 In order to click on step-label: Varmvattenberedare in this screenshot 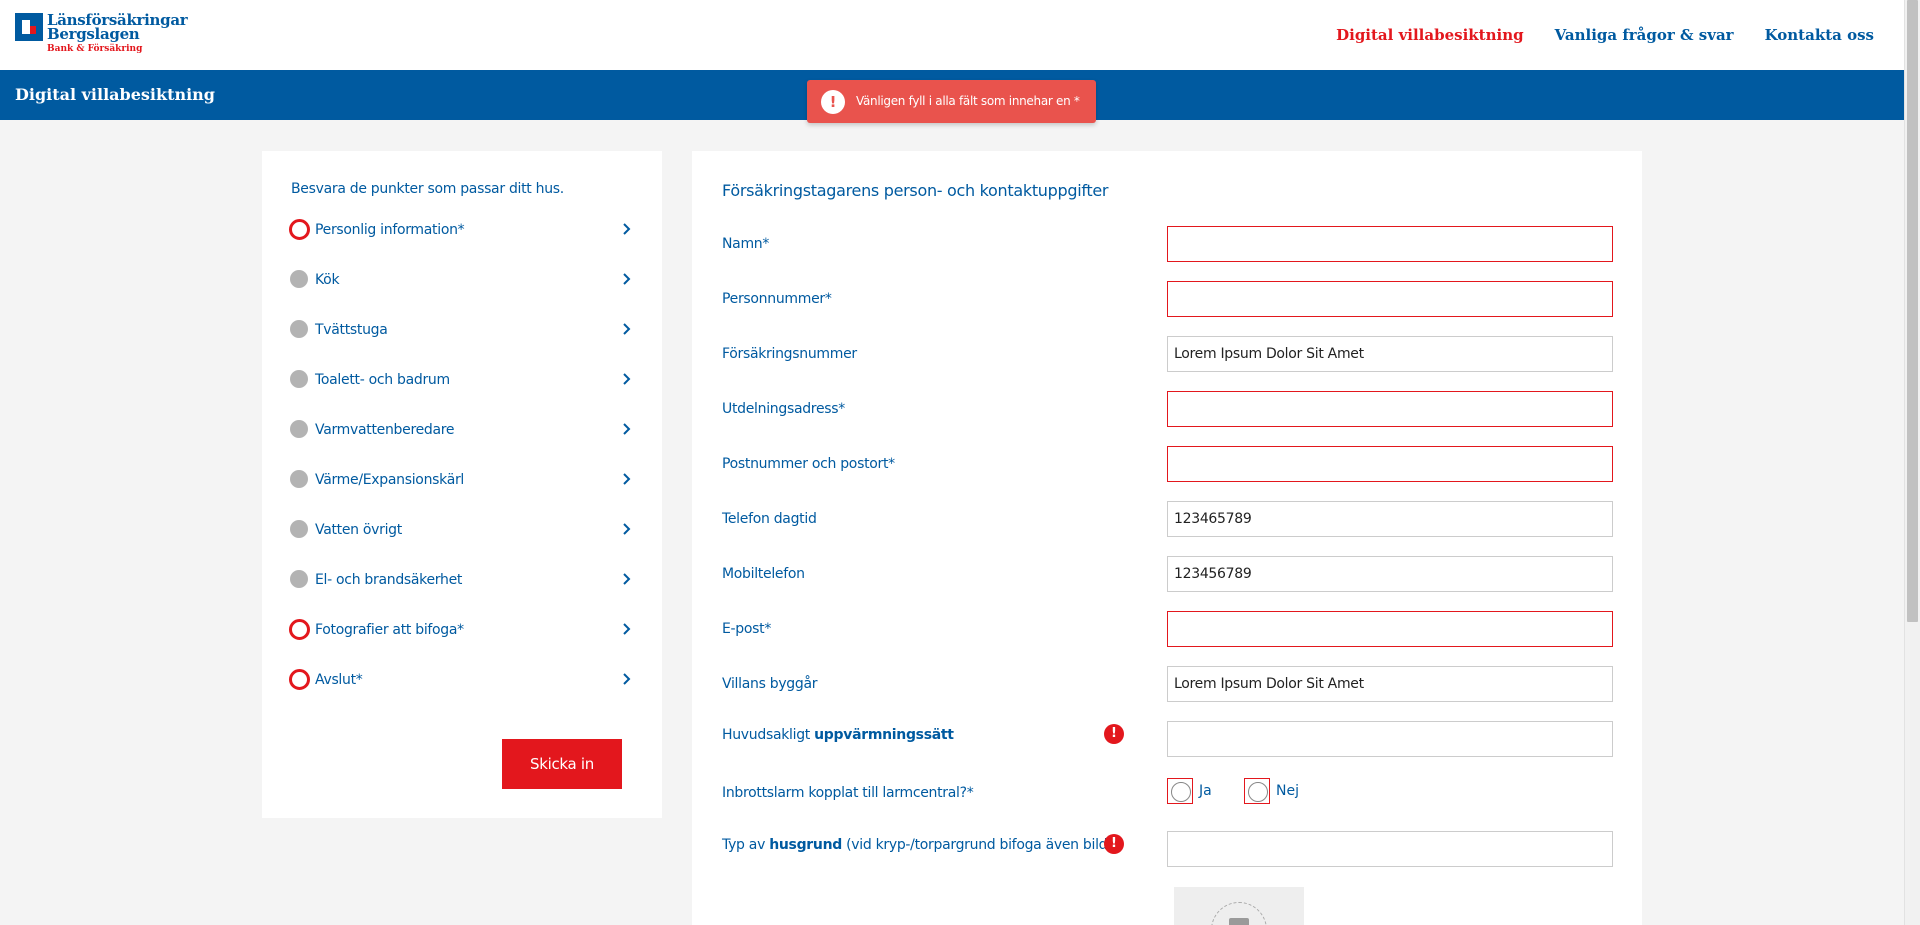, I will do `click(385, 430)`.